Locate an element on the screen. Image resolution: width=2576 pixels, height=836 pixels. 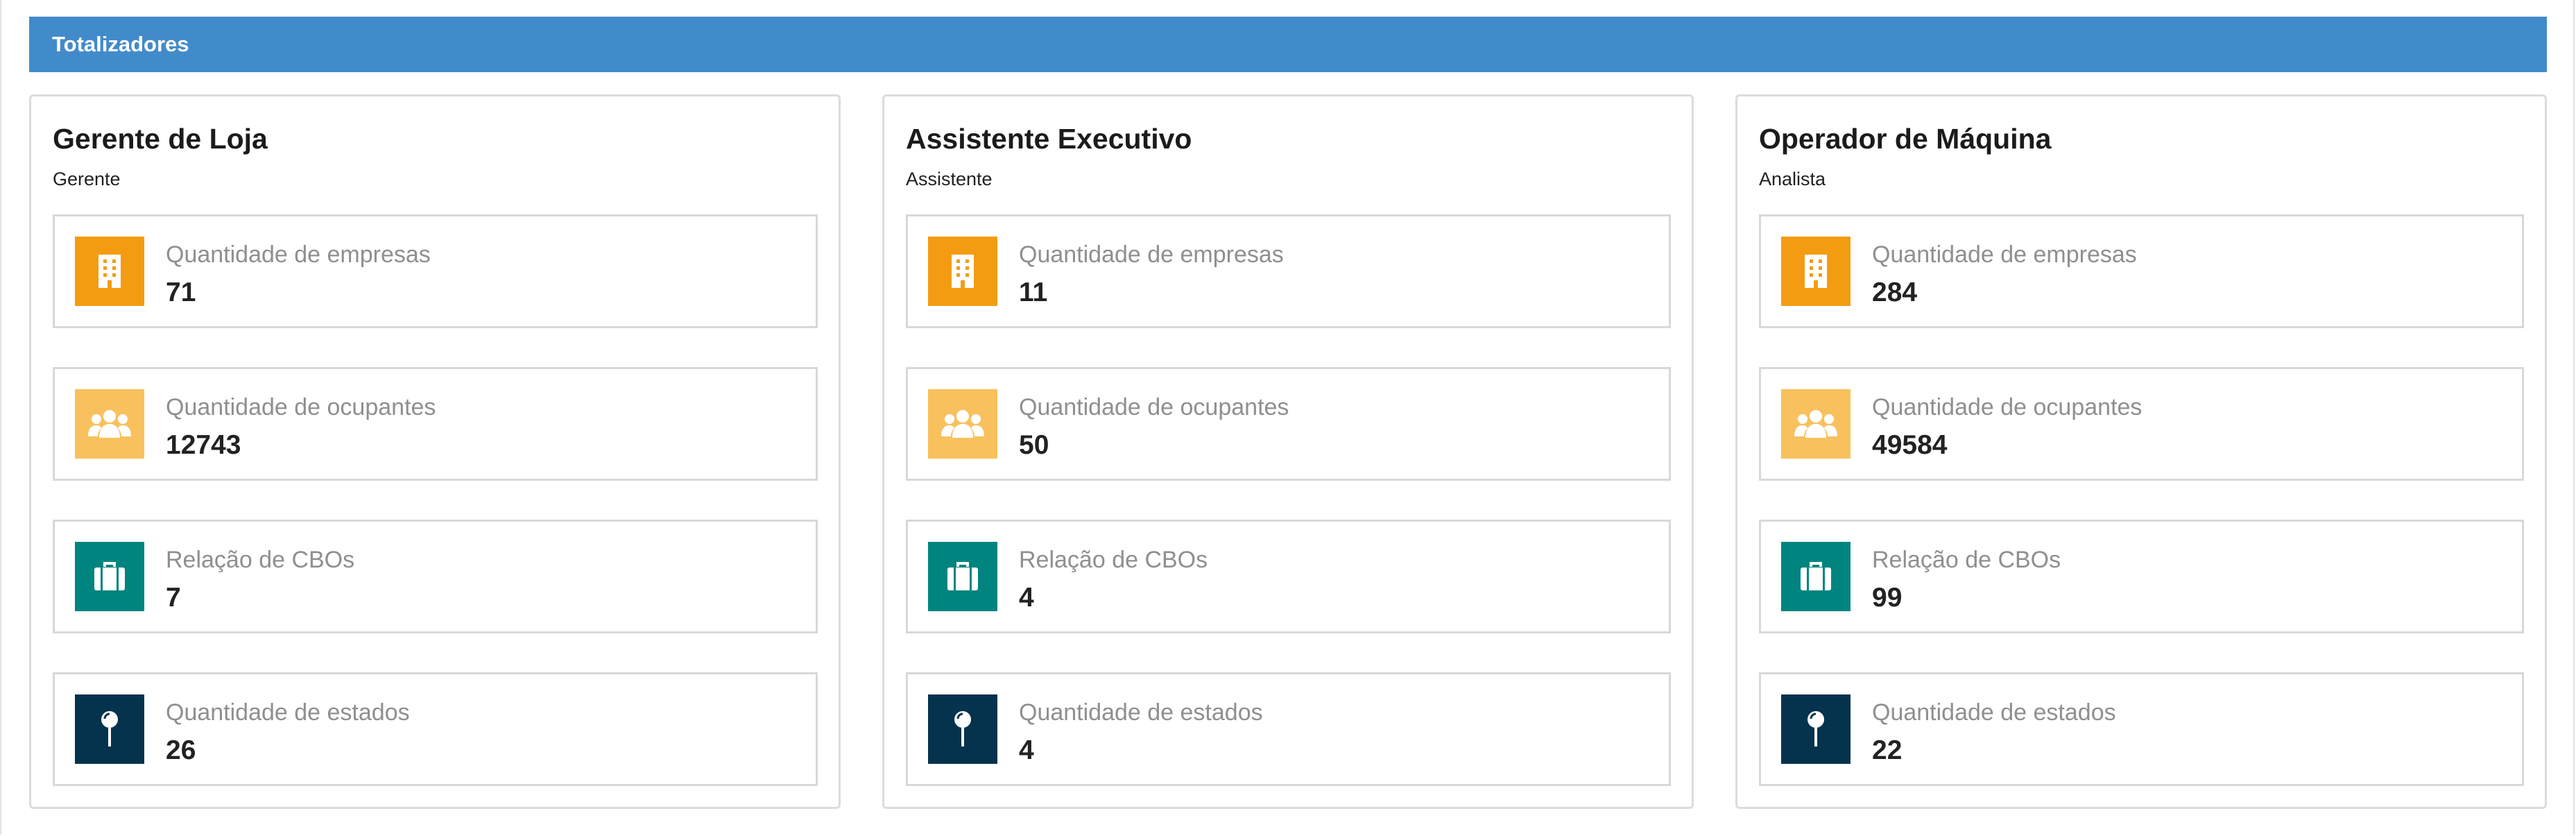
card-title: Assistente Executivo is located at coordinates (1049, 139).